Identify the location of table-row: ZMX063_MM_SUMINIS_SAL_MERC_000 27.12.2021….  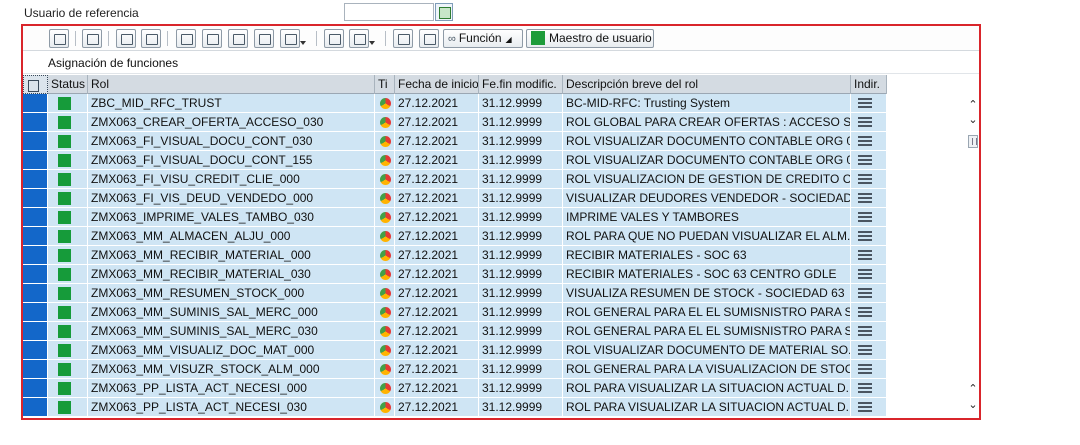
(455, 312).